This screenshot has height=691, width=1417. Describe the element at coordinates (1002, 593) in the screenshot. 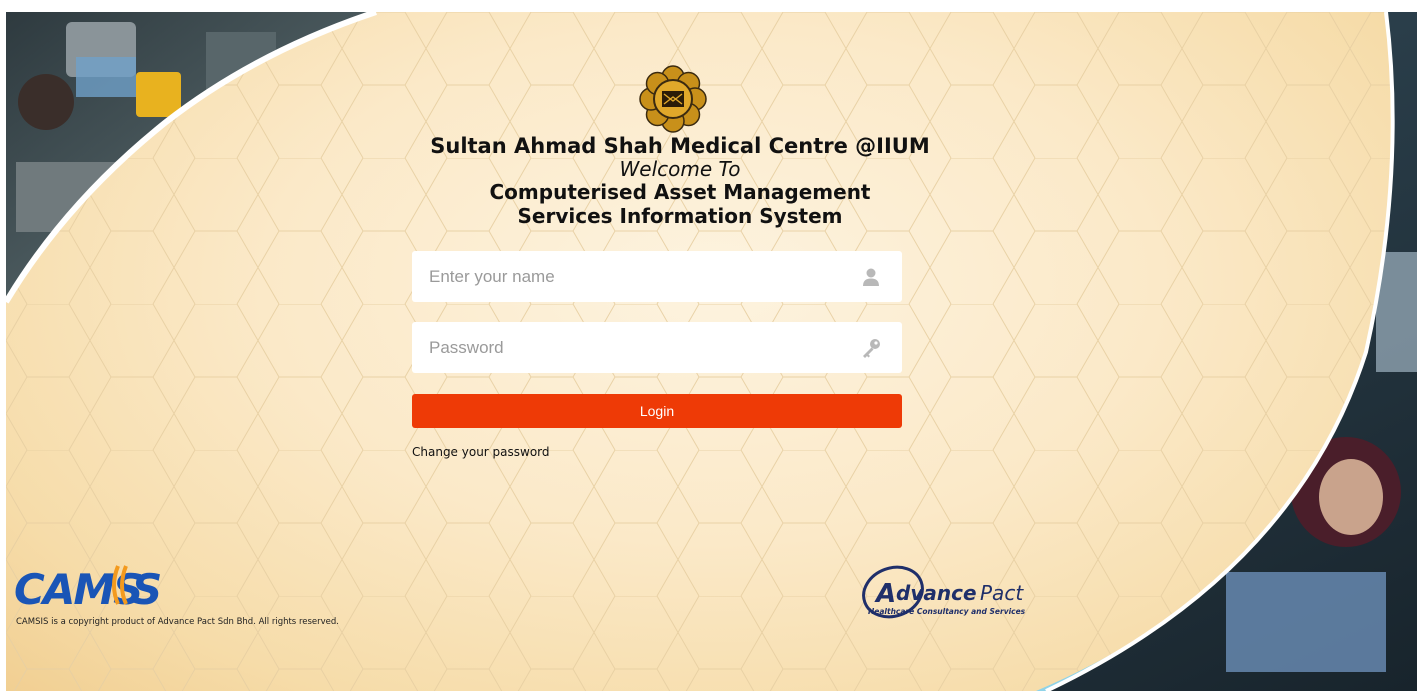

I see `svg-text: Pact` at that location.